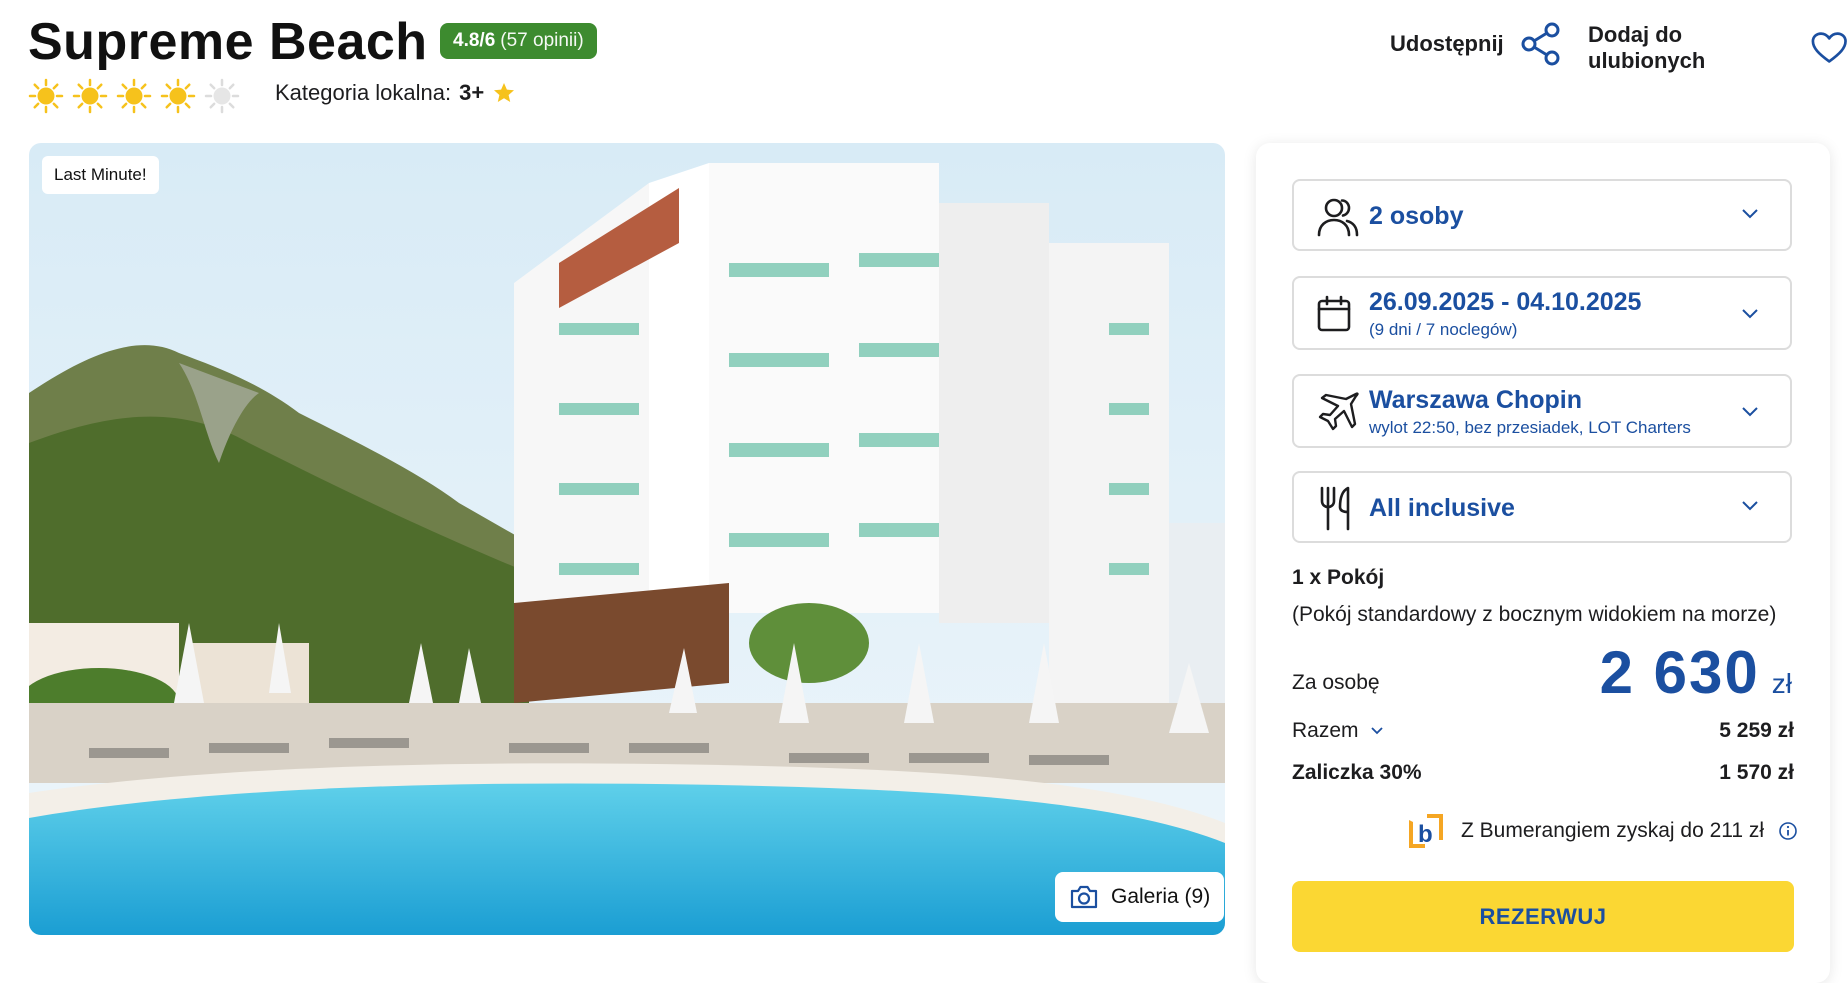  I want to click on deposit-label: Zaliczka 30%, so click(1357, 772).